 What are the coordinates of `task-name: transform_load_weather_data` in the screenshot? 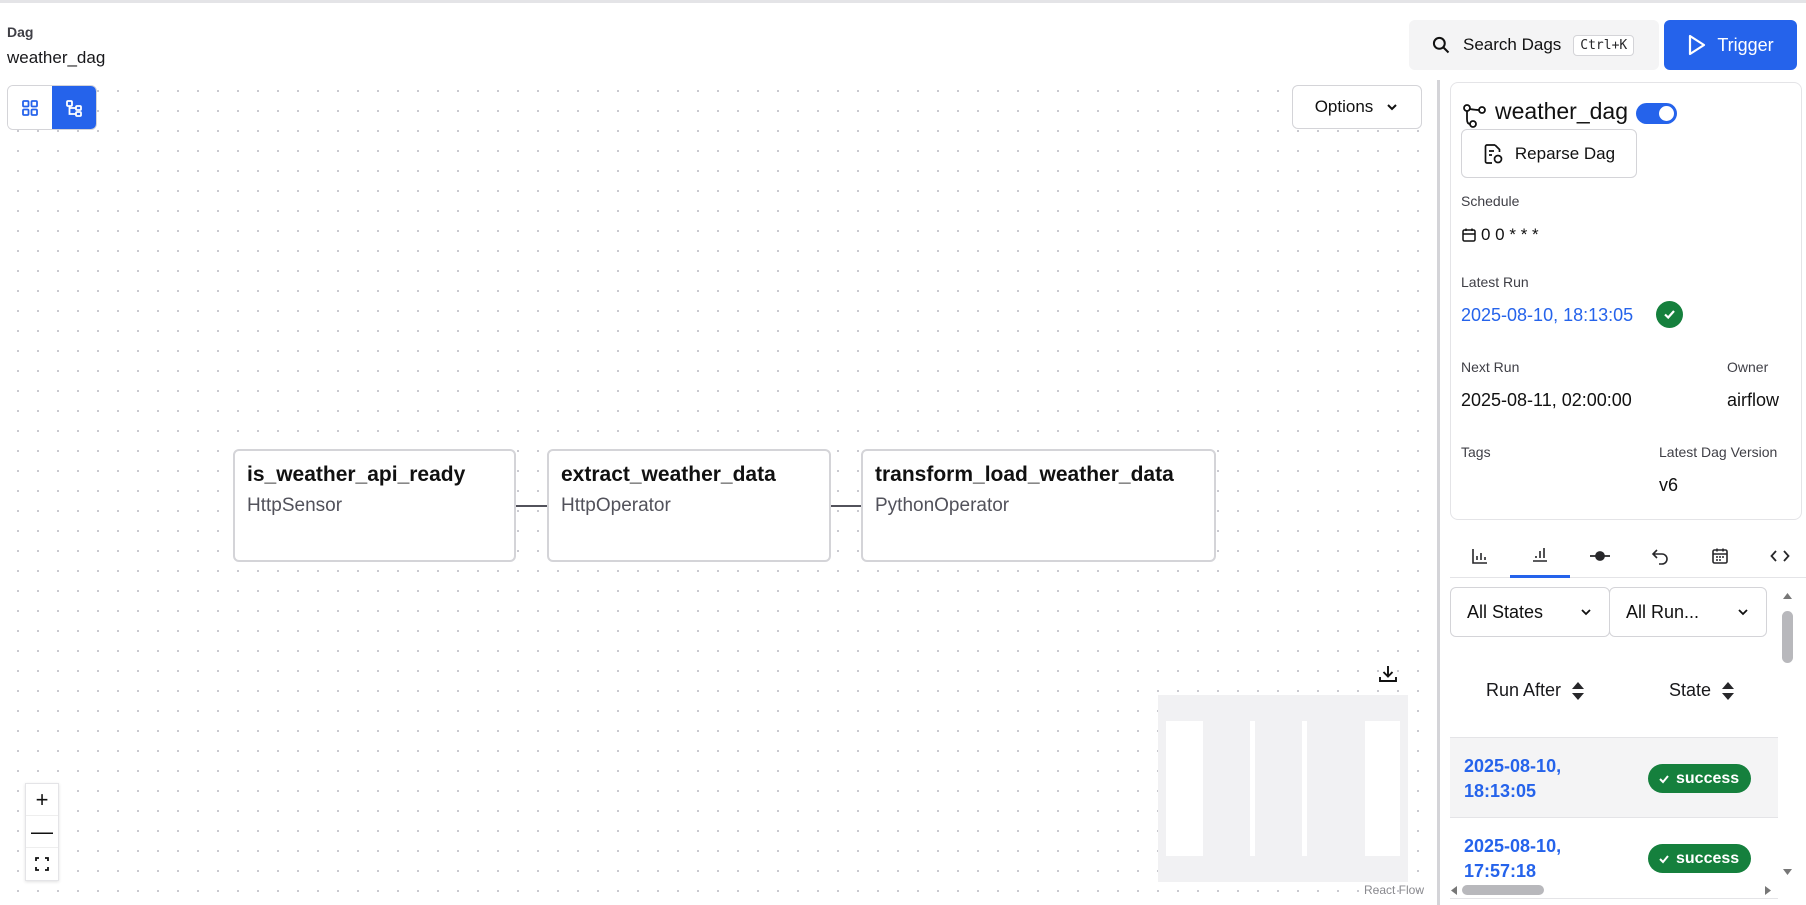 It's located at (1024, 474).